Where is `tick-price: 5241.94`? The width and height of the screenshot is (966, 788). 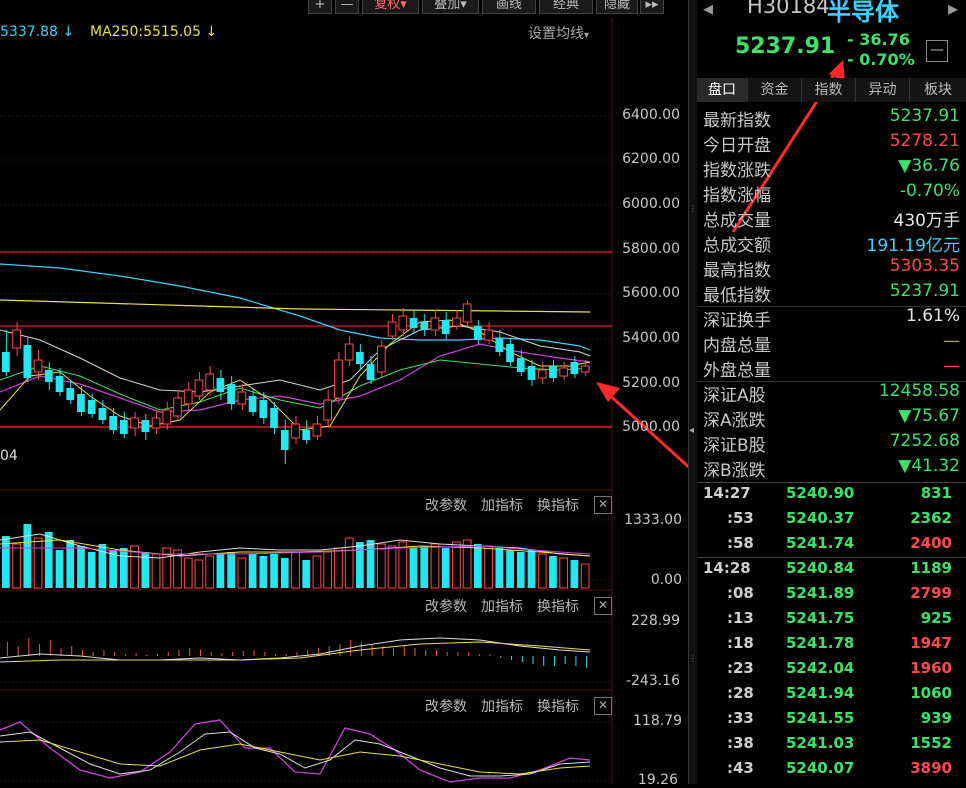
tick-price: 5241.94 is located at coordinates (820, 693).